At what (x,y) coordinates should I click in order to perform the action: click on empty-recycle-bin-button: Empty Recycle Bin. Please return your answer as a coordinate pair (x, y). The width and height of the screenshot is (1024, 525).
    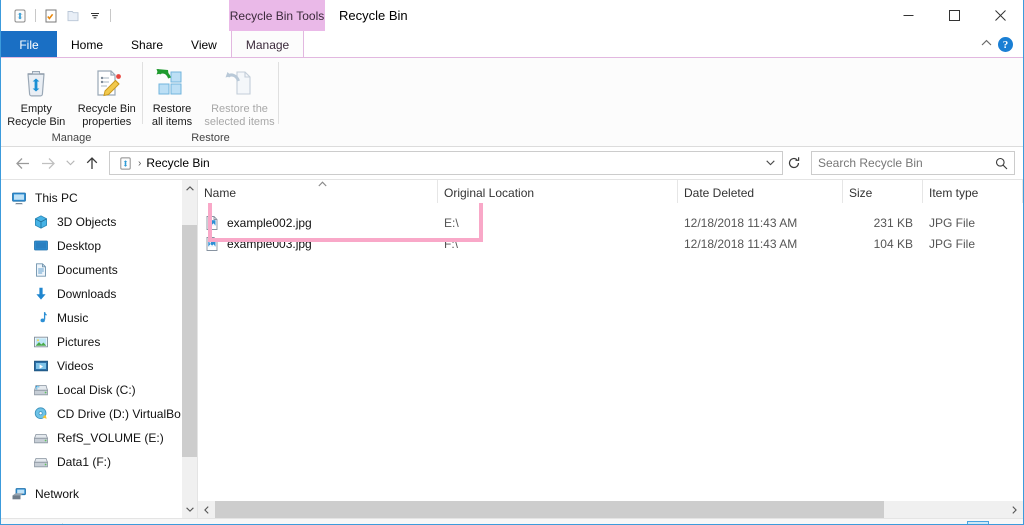
    Looking at the image, I should click on (36, 95).